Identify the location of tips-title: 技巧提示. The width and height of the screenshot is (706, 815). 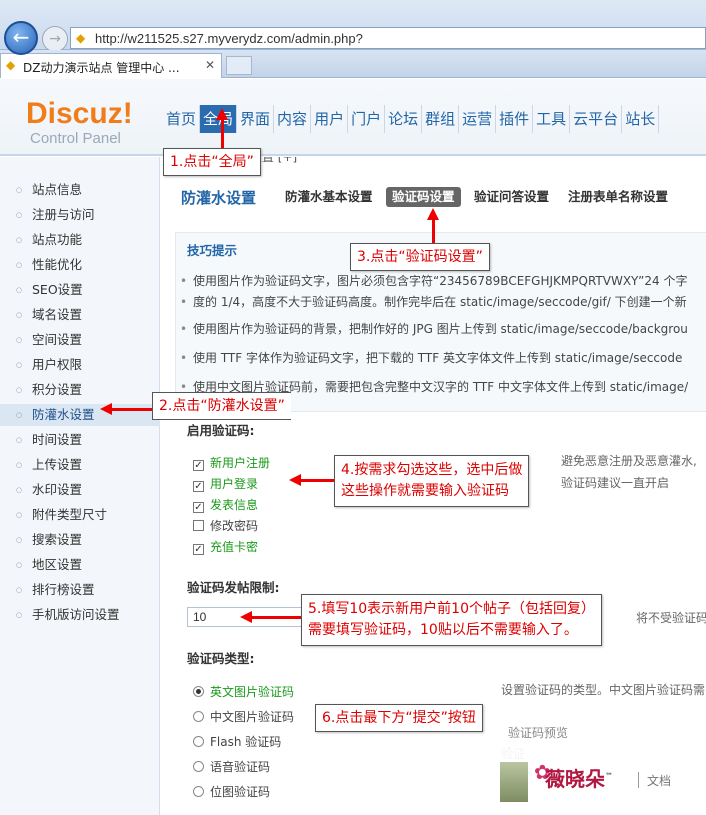
(212, 250).